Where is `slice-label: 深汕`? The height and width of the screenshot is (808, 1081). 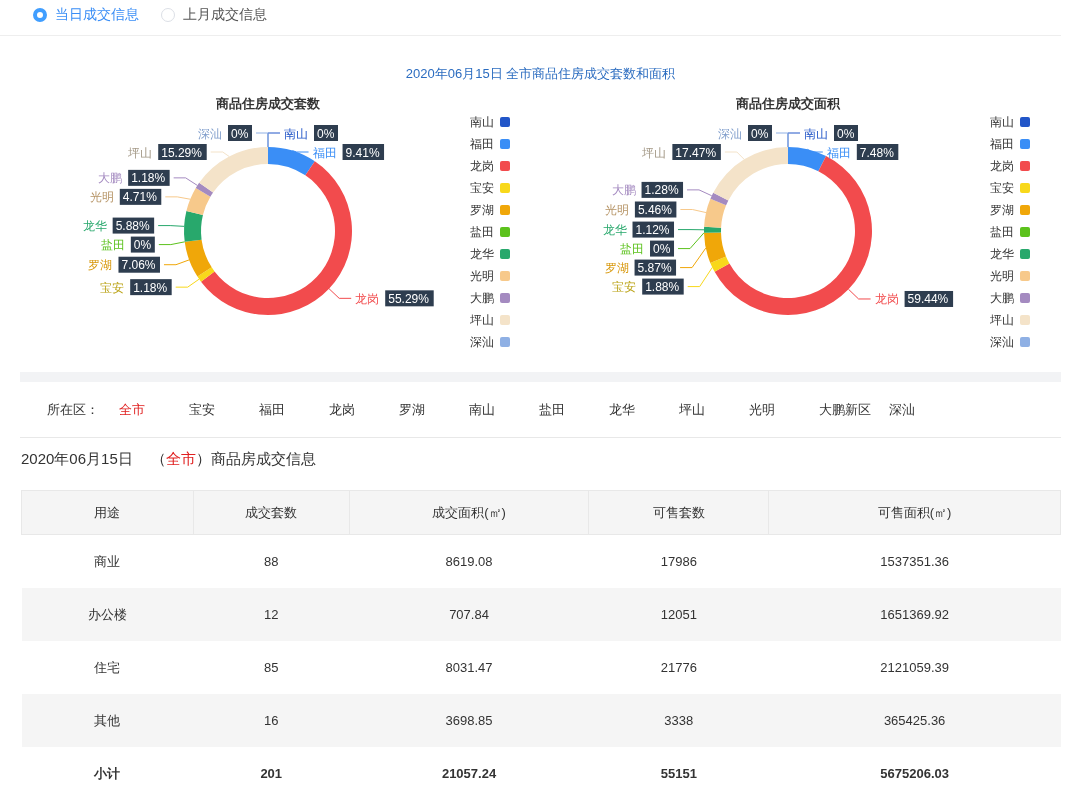 slice-label: 深汕 is located at coordinates (210, 133).